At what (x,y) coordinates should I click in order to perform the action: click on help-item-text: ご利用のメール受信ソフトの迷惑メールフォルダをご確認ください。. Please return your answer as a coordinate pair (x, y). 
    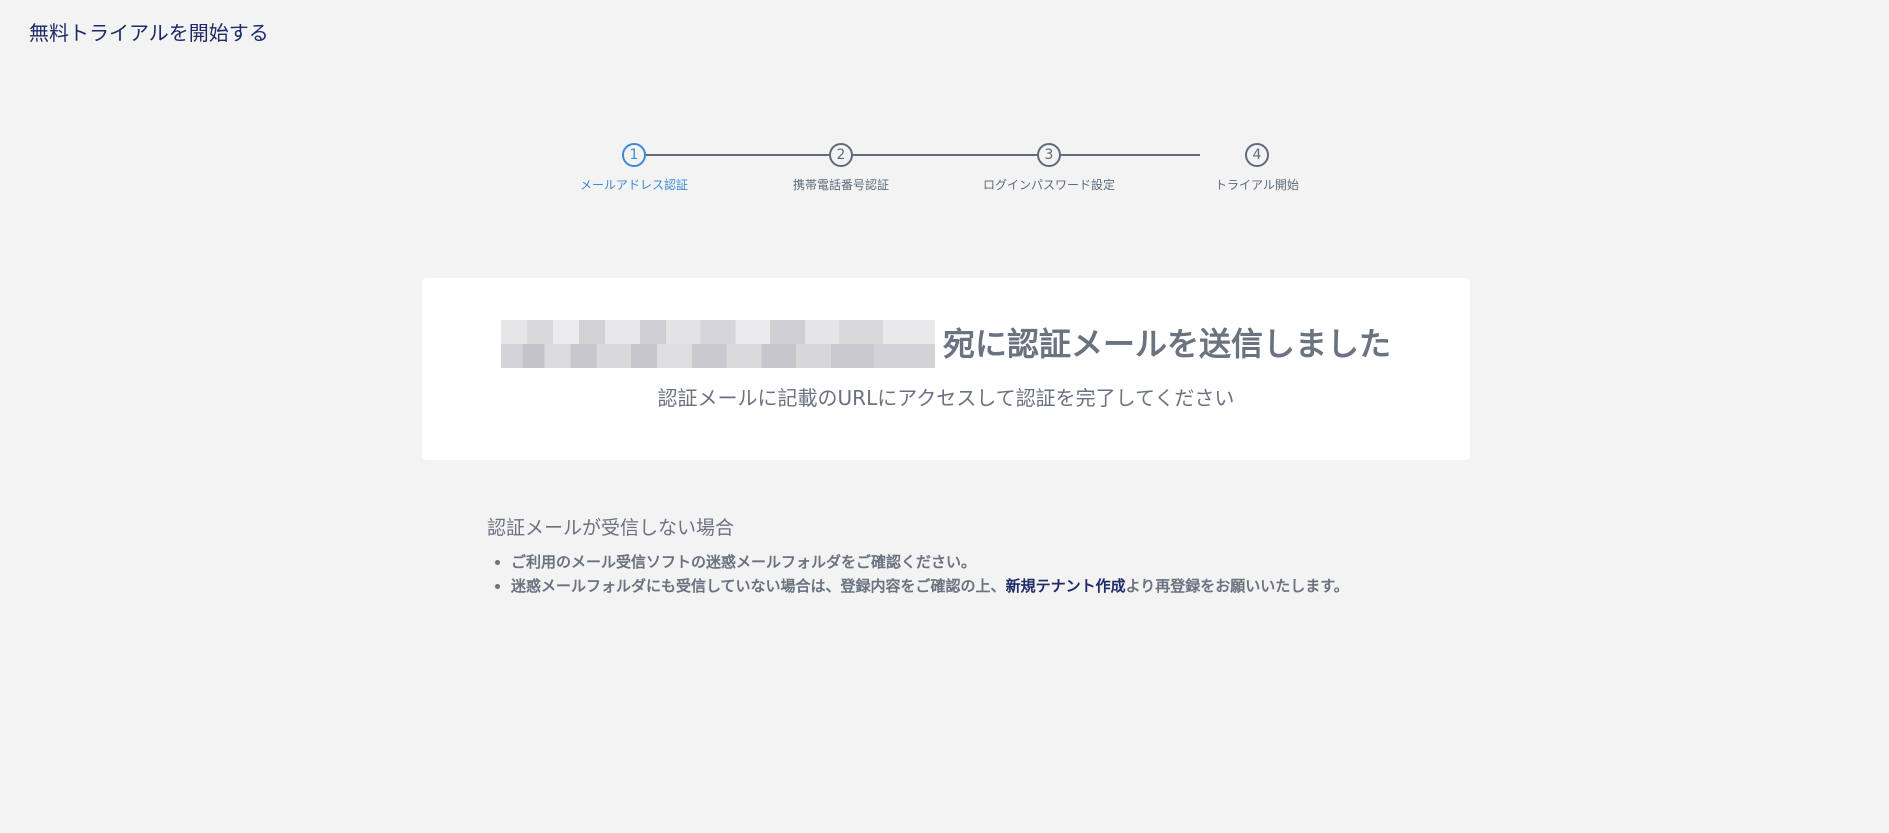
    Looking at the image, I should click on (744, 562).